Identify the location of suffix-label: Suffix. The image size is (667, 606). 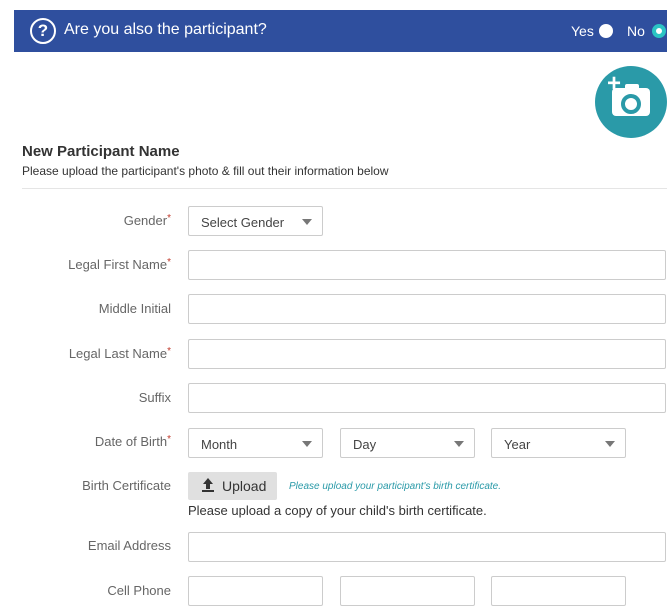
(154, 397).